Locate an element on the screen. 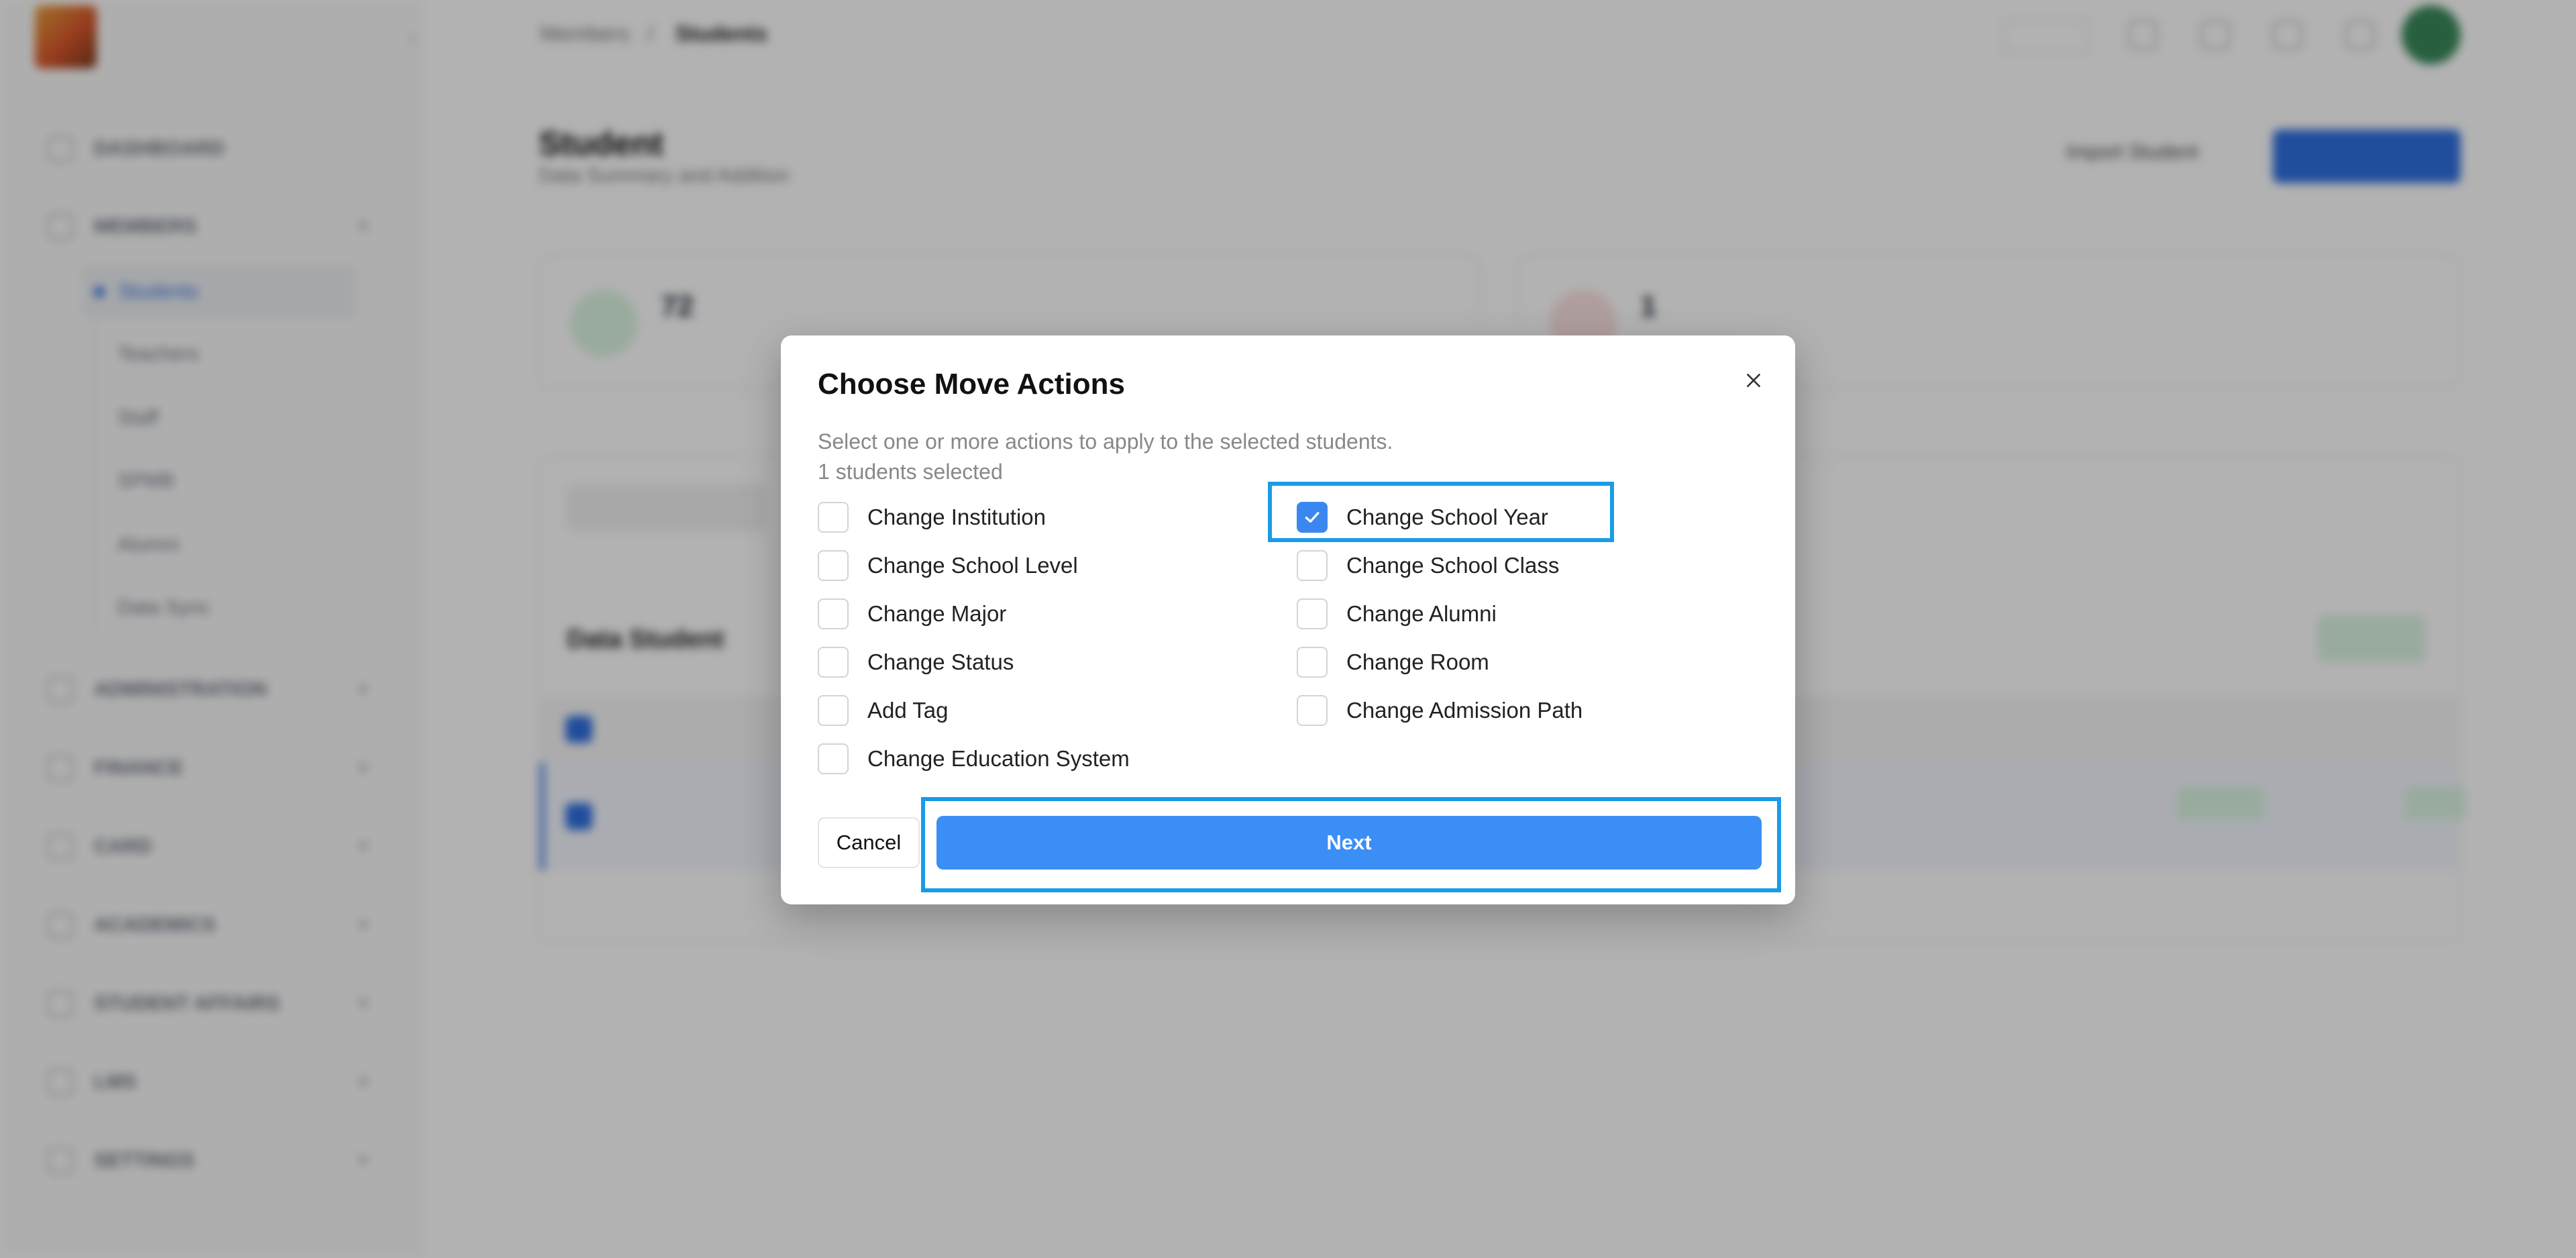  checkbox-checked is located at coordinates (1312, 517).